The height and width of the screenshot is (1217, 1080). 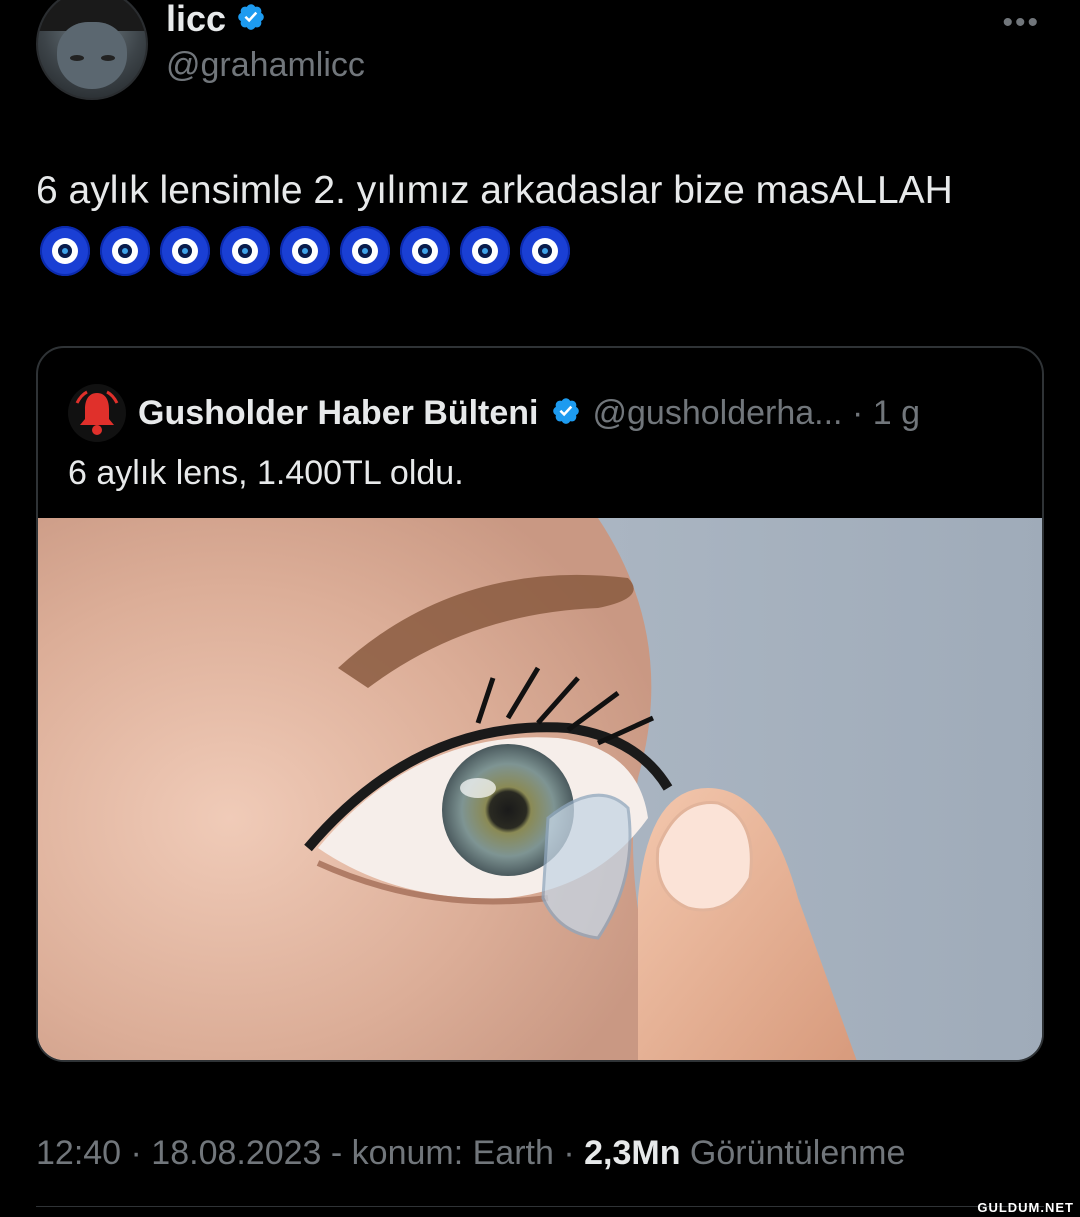 I want to click on quoted-text: 6 aylık lens, 1.400TL oldu., so click(x=266, y=473).